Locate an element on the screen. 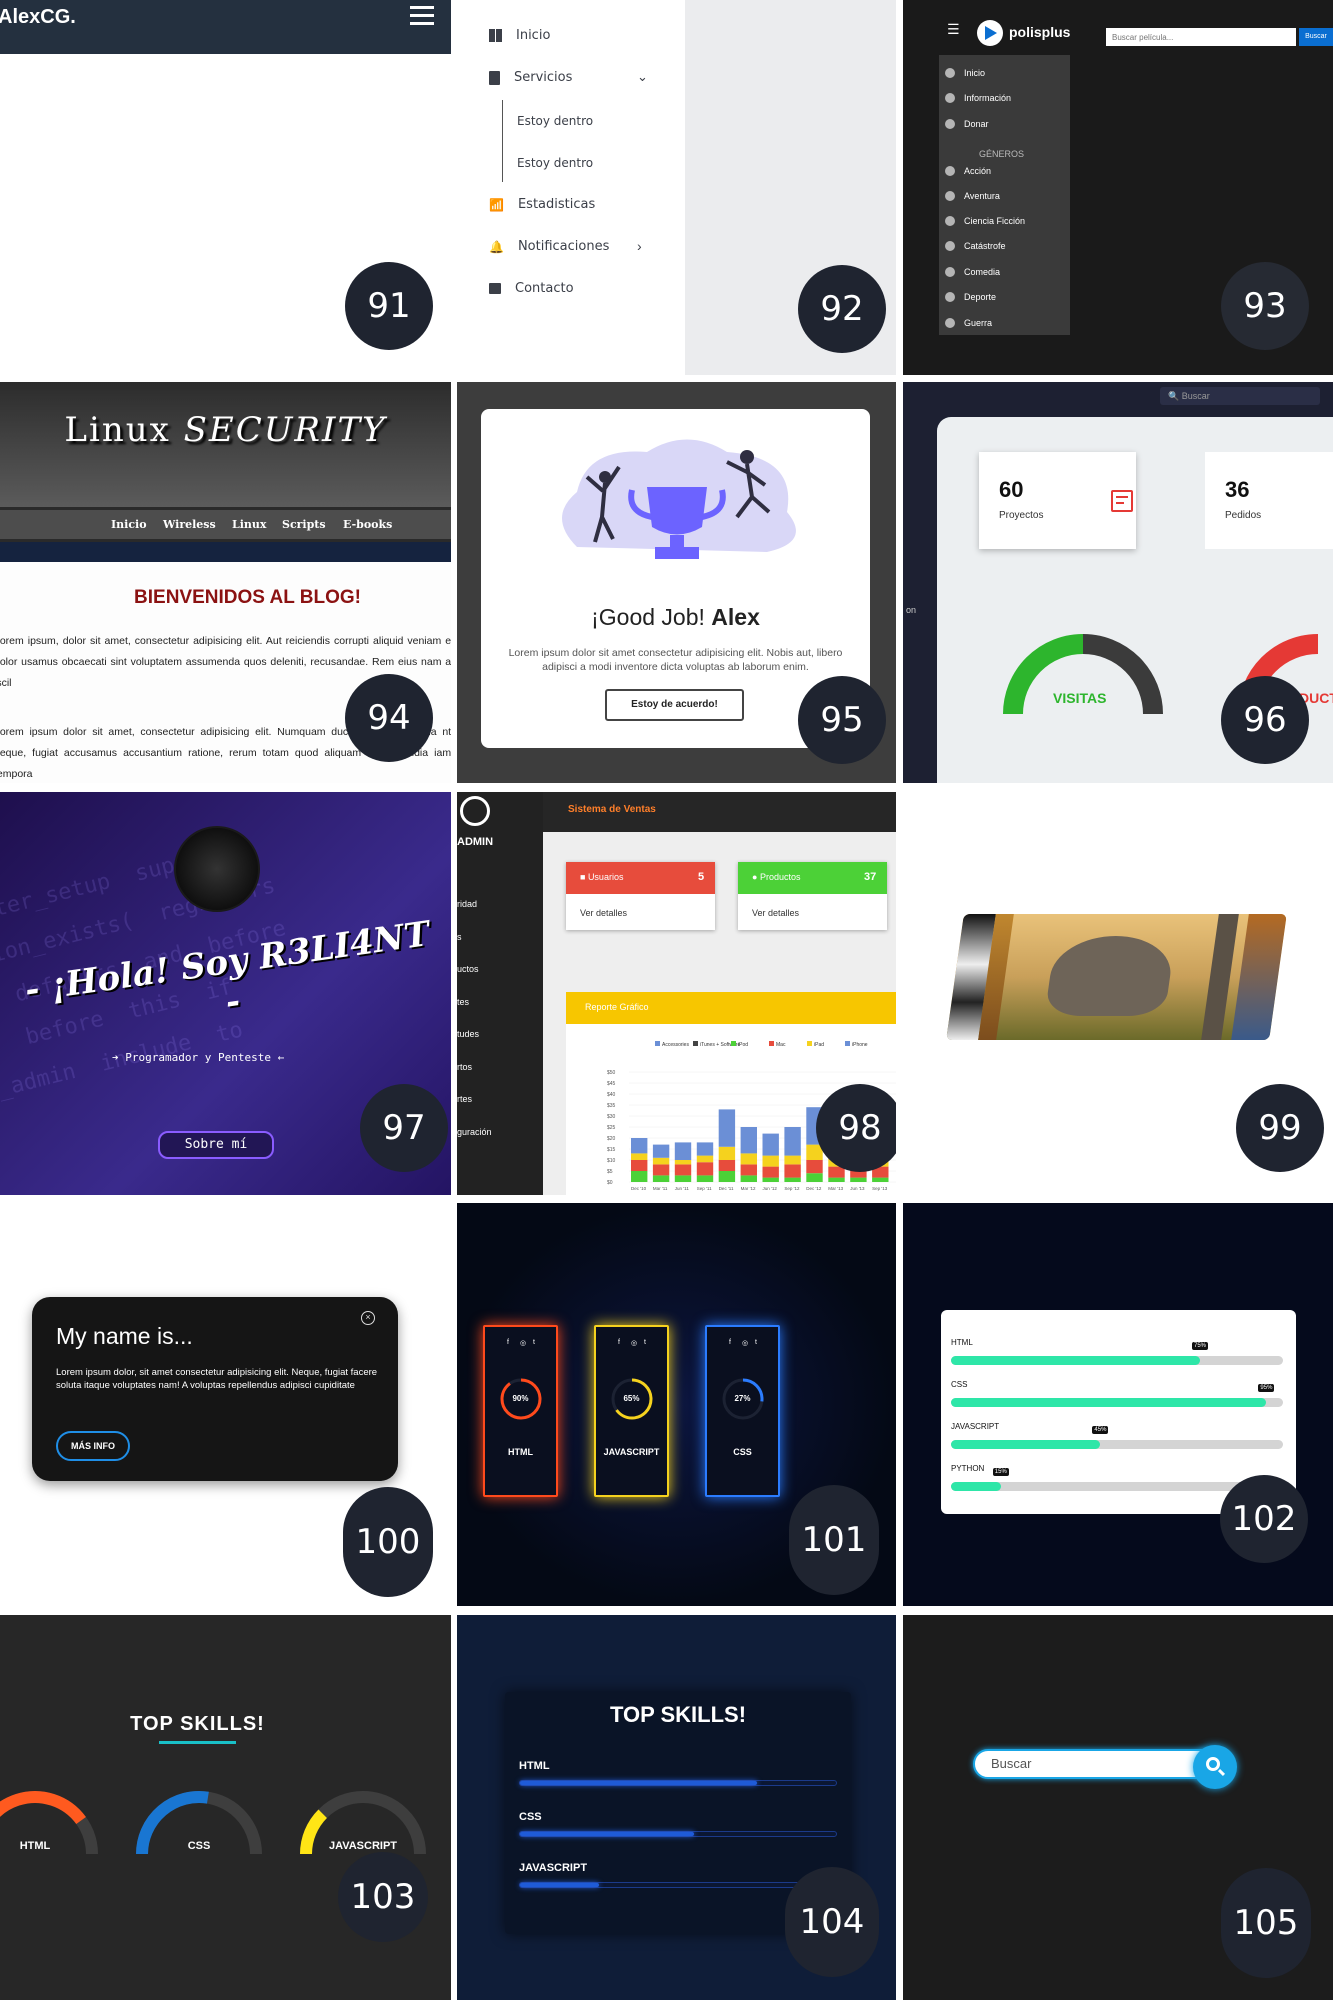 The width and height of the screenshot is (1333, 2000). nav-link: Scripts is located at coordinates (304, 524).